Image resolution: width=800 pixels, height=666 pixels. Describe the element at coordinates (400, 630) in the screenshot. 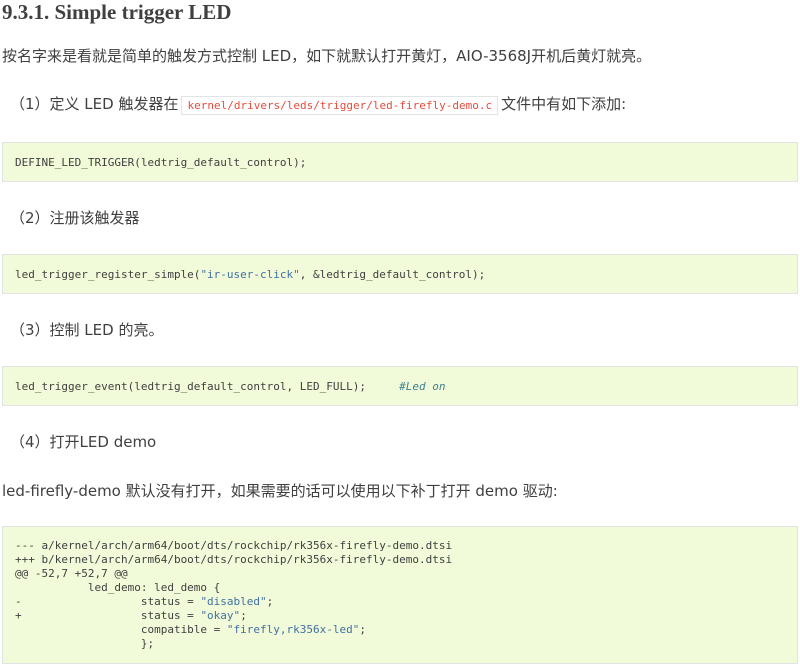

I see `patch-line: compatible = "firefly,rk356x-led";` at that location.